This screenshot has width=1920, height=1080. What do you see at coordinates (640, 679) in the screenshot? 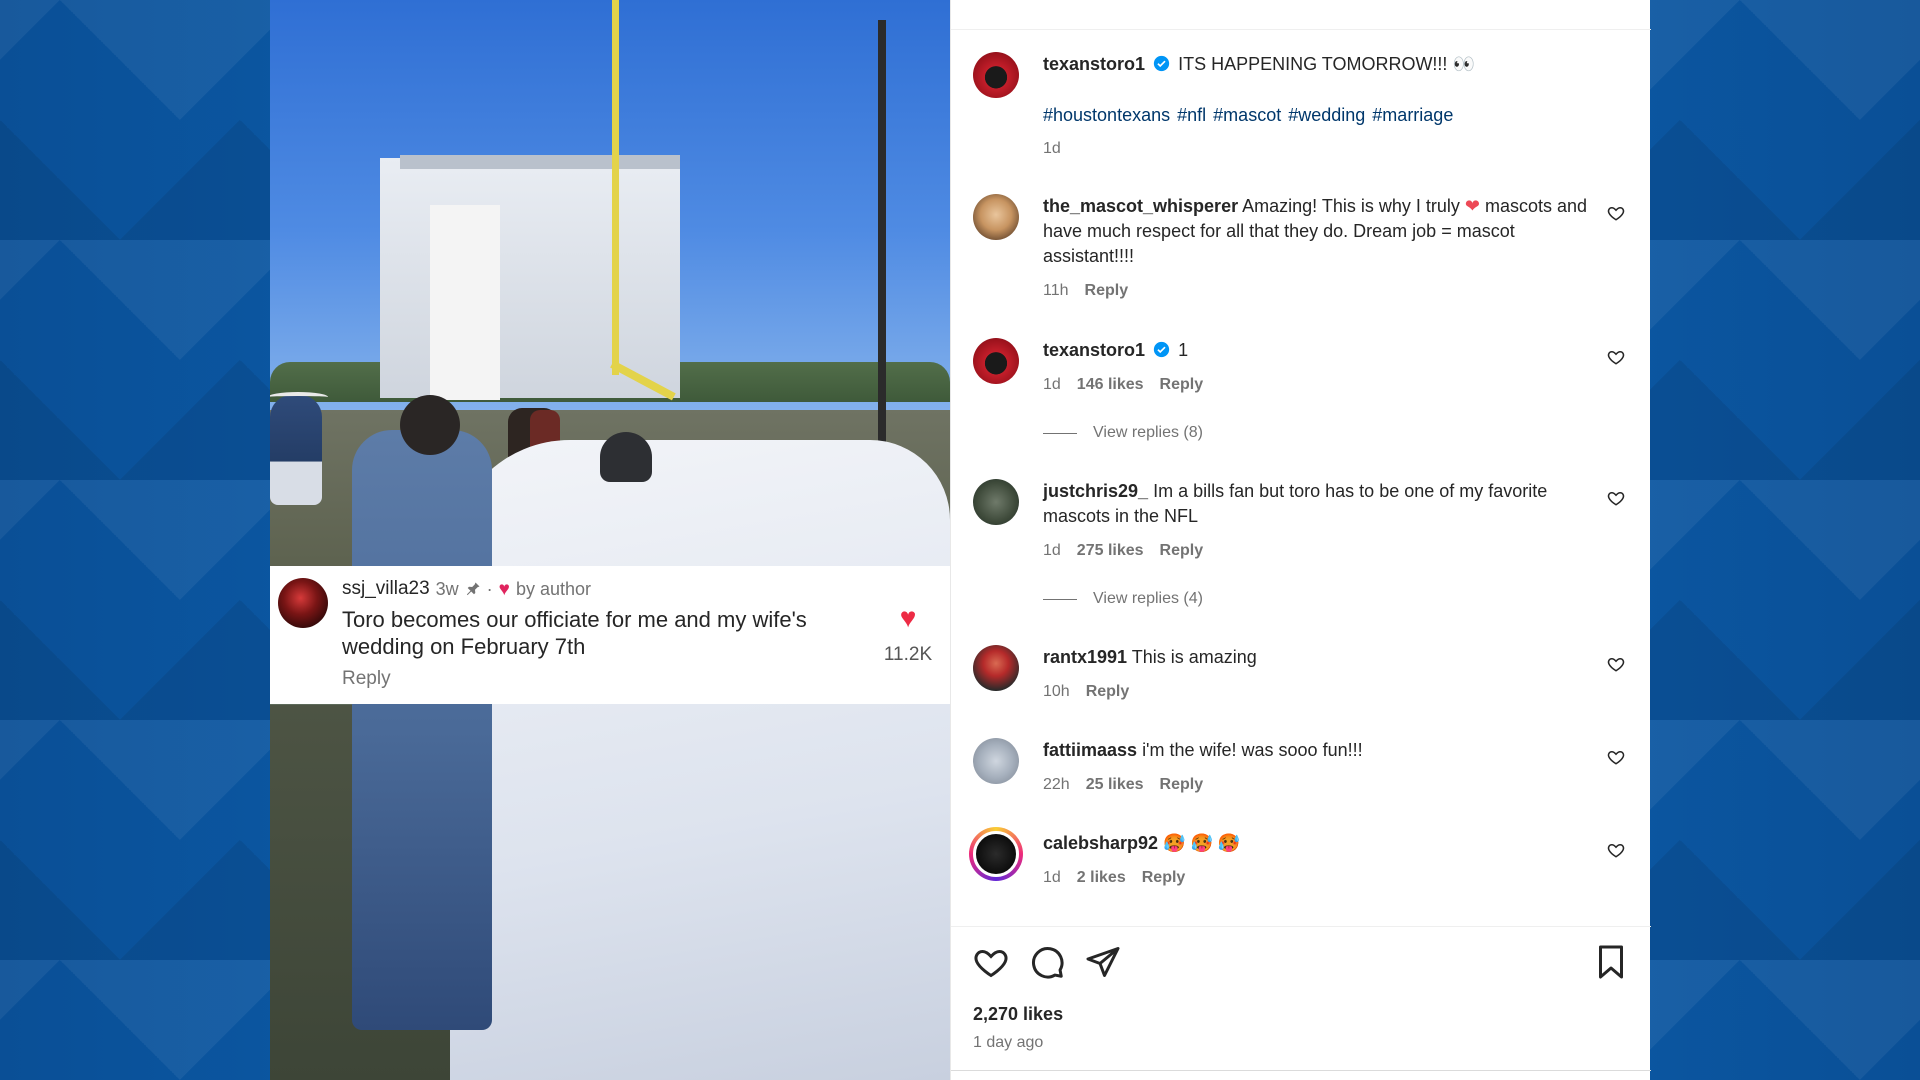
I see `overlay-reply-button: Reply` at bounding box center [640, 679].